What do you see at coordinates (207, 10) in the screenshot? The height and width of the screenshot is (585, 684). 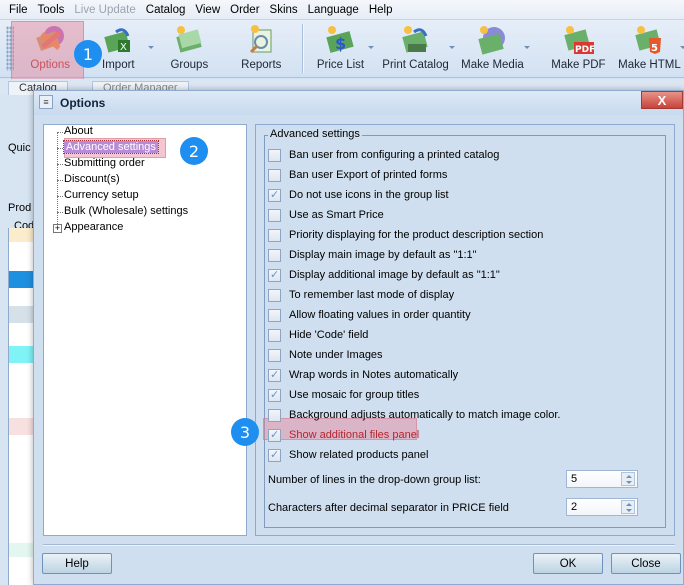 I see `menu-view: View` at bounding box center [207, 10].